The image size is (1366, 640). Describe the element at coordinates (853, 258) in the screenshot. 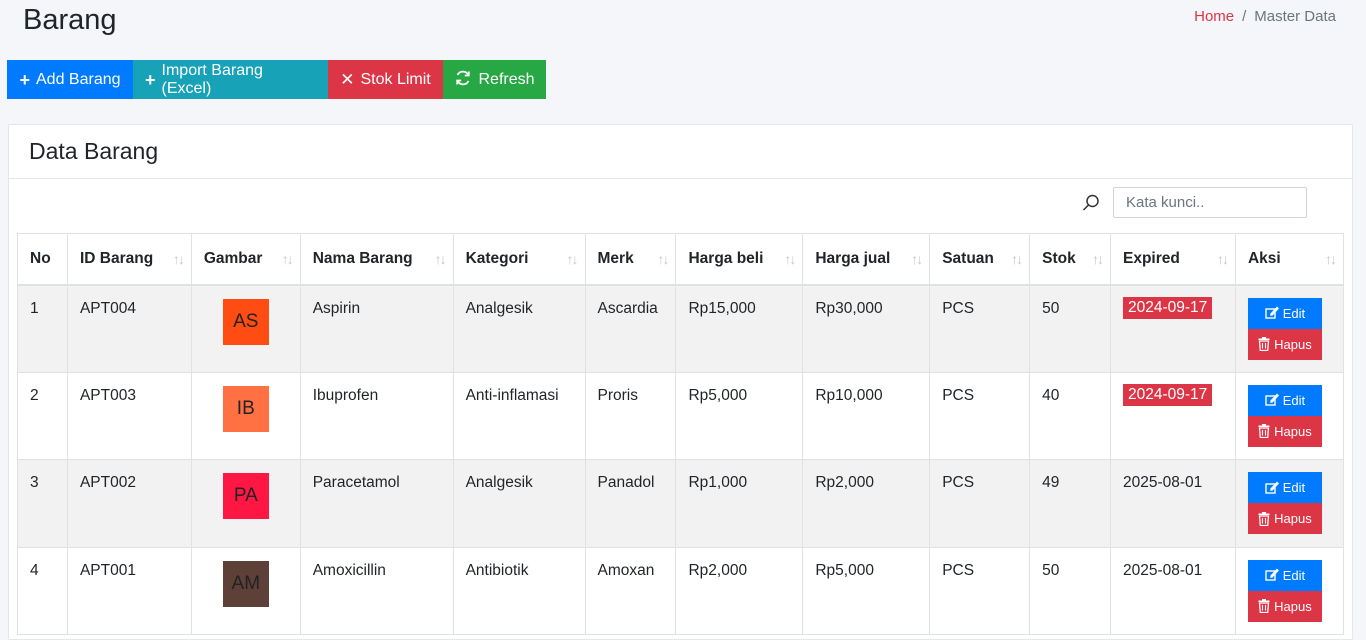

I see `column-header-label: Harga jual` at that location.